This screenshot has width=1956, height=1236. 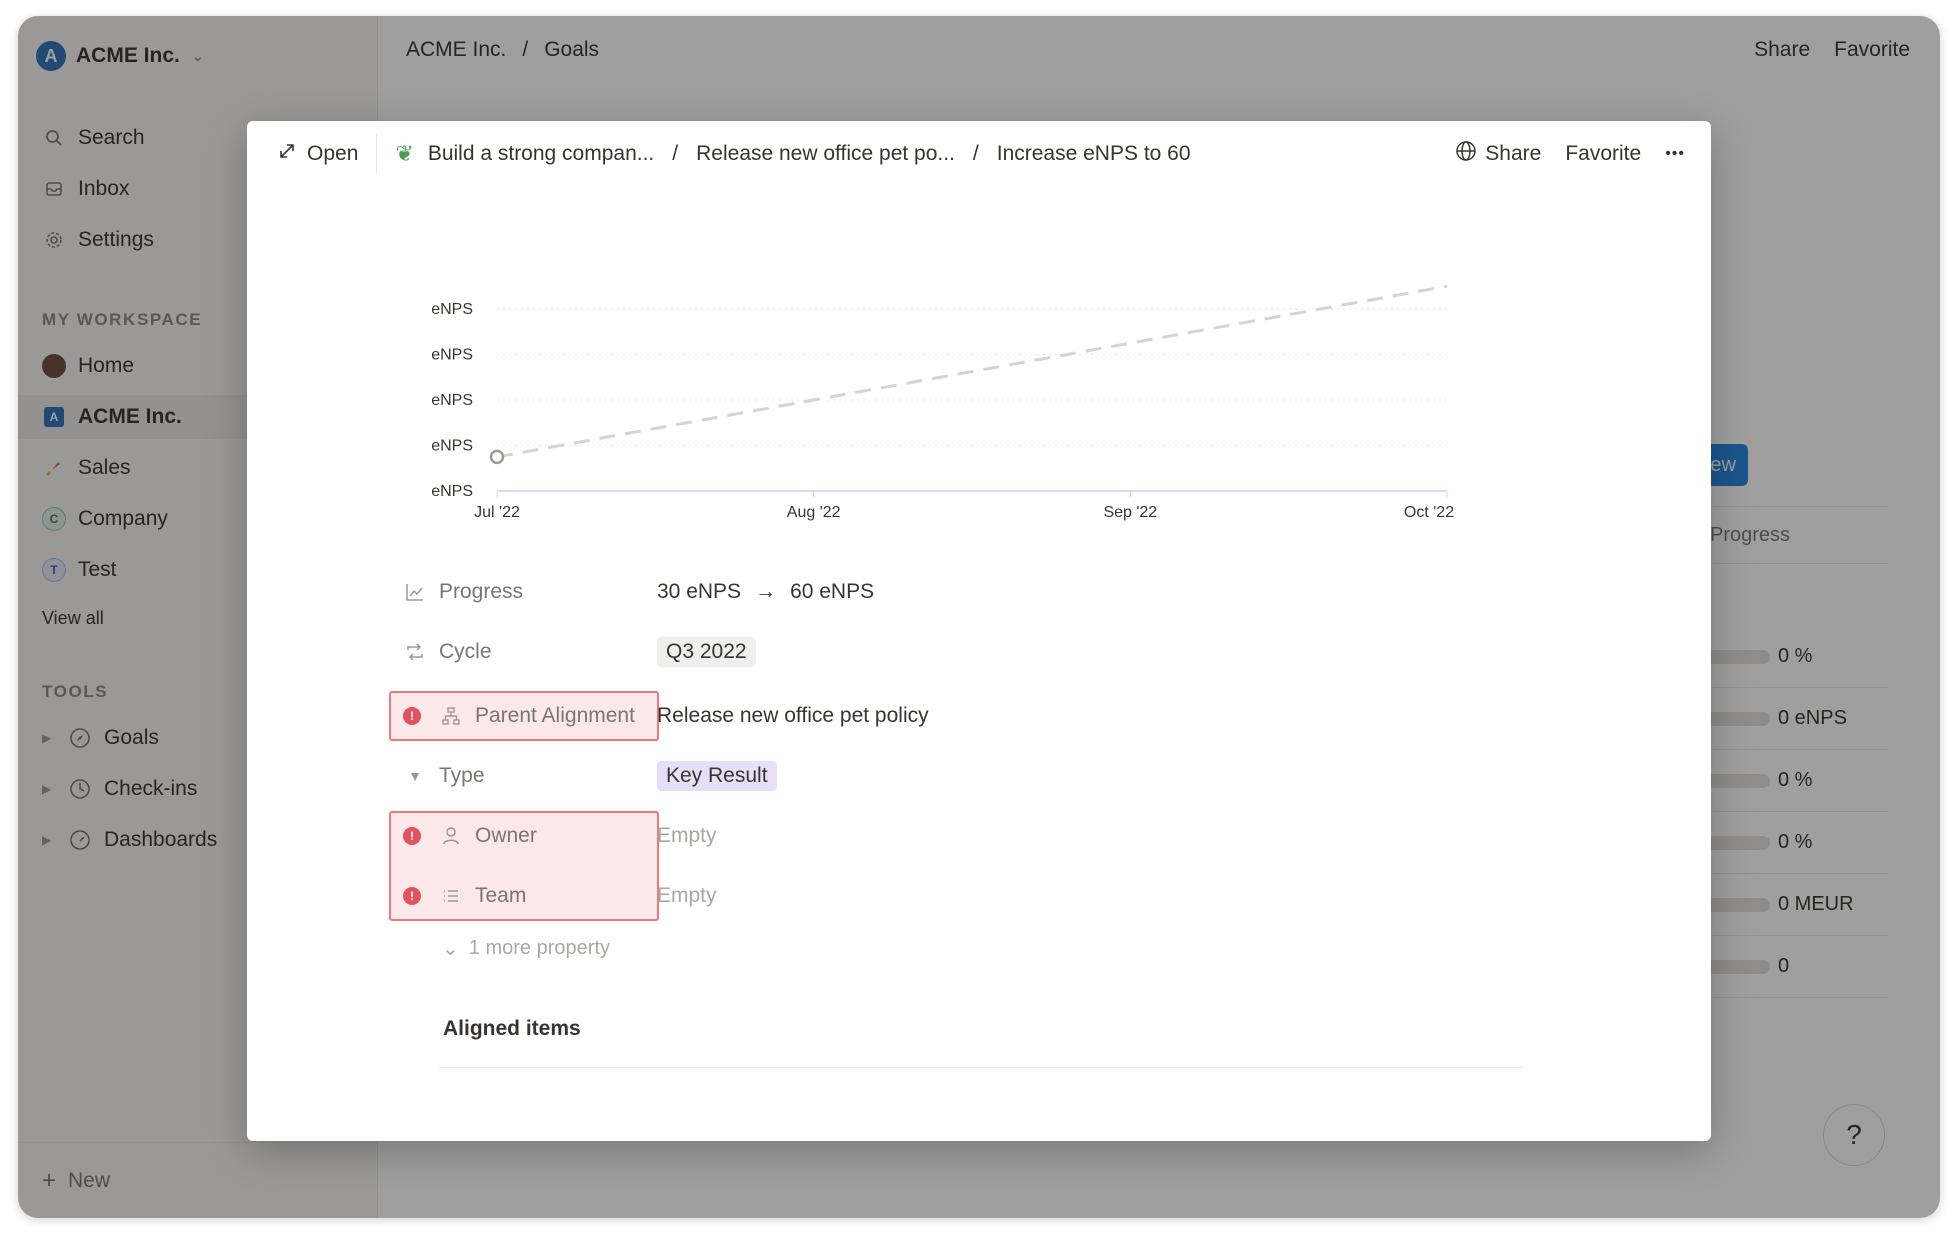 I want to click on more-properties-toggle: ⌄ 1 more property, so click(x=526, y=948).